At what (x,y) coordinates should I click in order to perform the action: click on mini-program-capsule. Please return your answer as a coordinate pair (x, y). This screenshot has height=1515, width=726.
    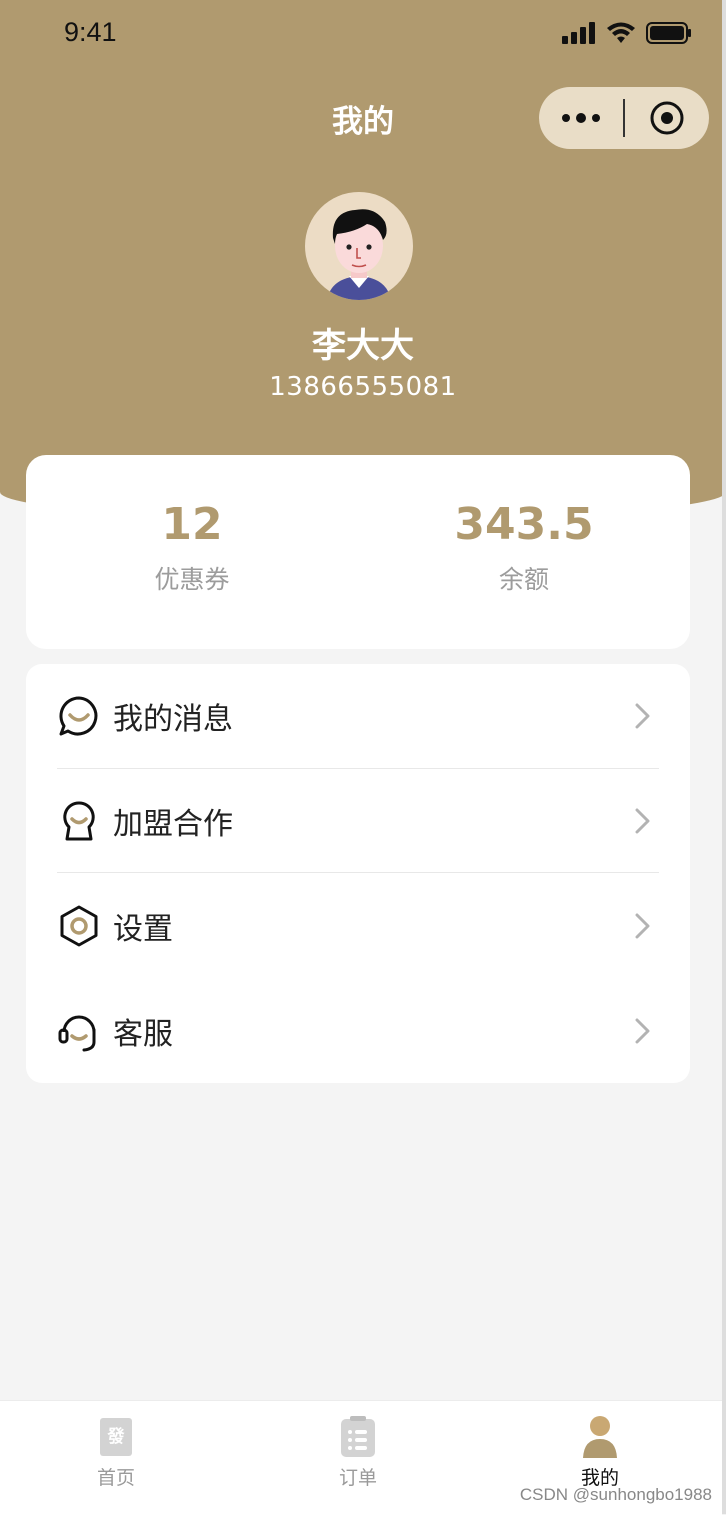
    Looking at the image, I should click on (624, 118).